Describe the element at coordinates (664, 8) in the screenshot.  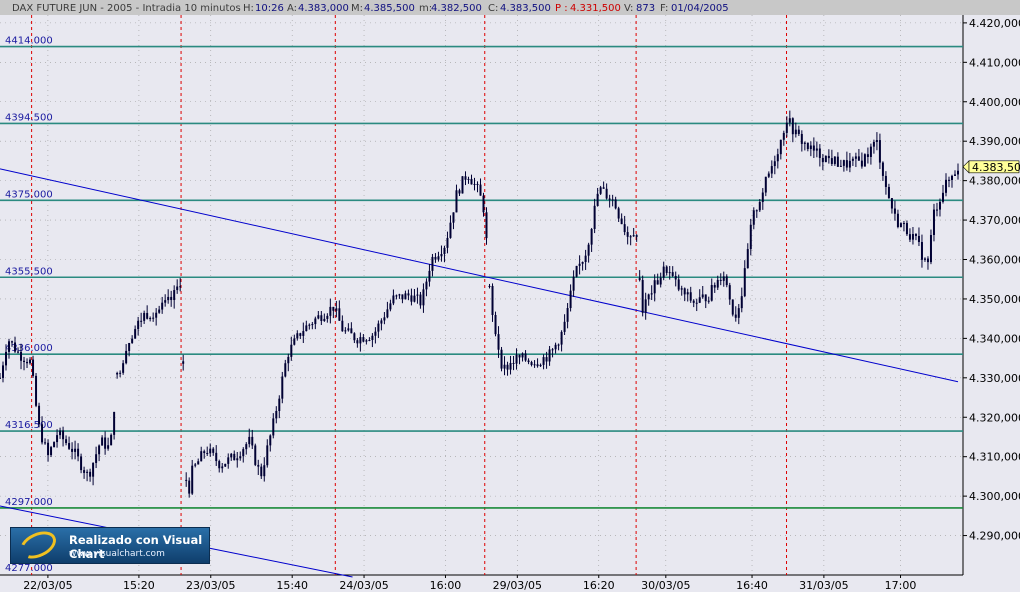
I see `header-f-label: F:` at that location.